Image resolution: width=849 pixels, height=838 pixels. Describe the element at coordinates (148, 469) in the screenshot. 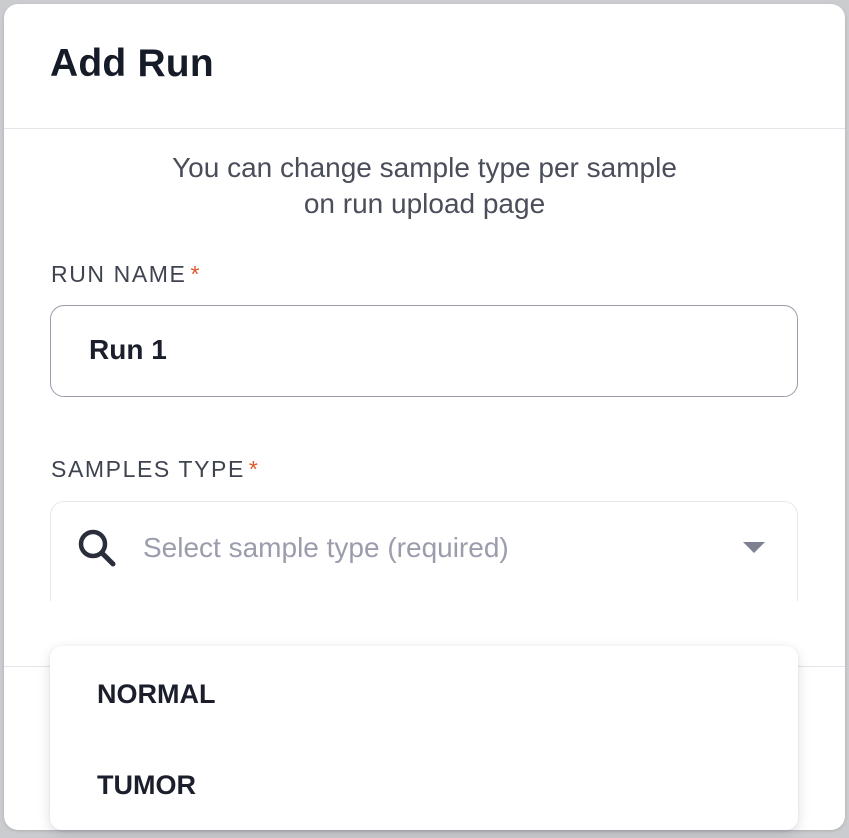

I see `samples-type-label-text: SAMPLES TYPE` at that location.